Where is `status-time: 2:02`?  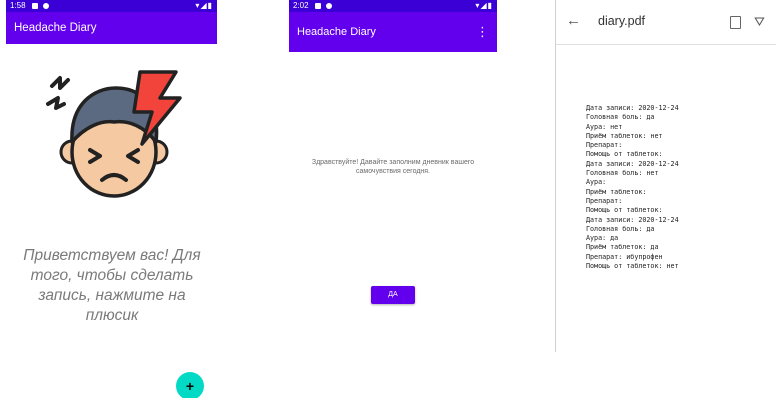 status-time: 2:02 is located at coordinates (301, 5).